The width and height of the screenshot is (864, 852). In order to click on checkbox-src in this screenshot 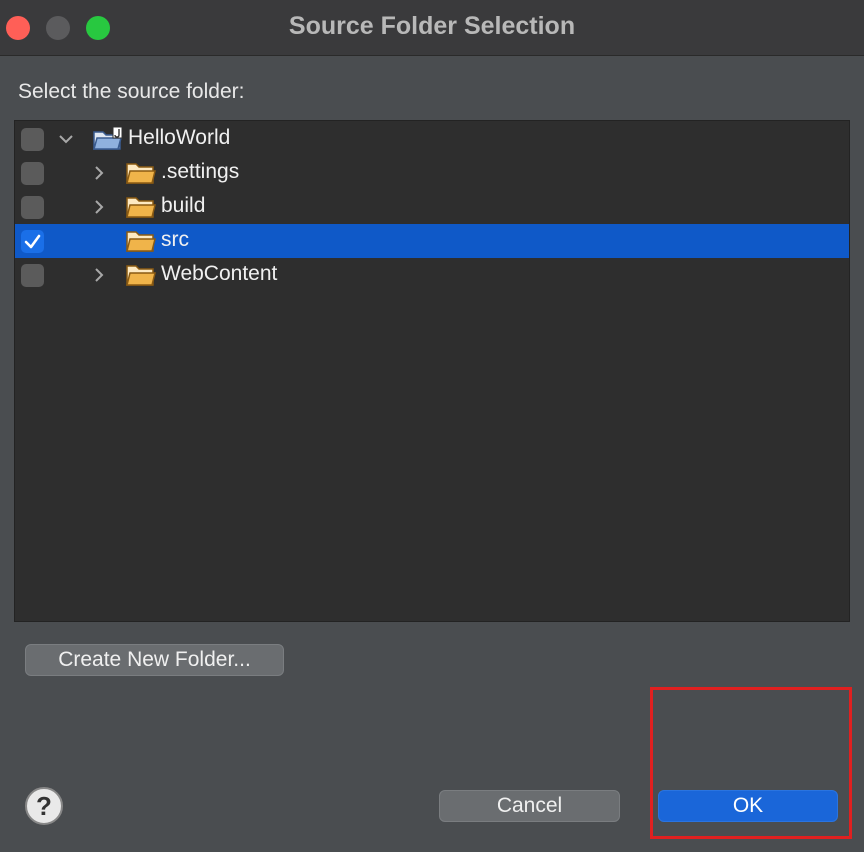, I will do `click(32, 241)`.